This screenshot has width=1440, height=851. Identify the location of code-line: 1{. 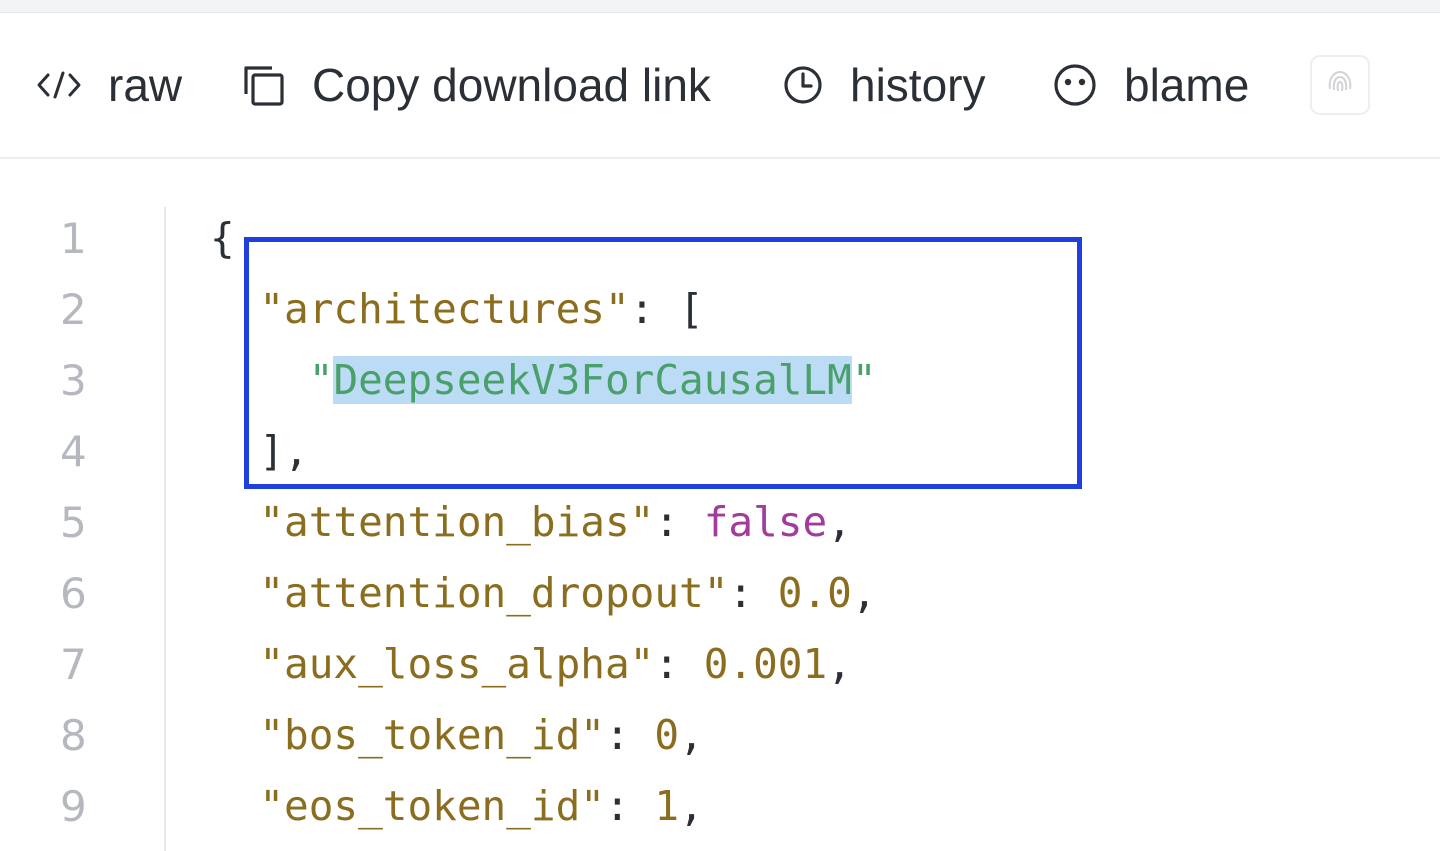
(720, 238).